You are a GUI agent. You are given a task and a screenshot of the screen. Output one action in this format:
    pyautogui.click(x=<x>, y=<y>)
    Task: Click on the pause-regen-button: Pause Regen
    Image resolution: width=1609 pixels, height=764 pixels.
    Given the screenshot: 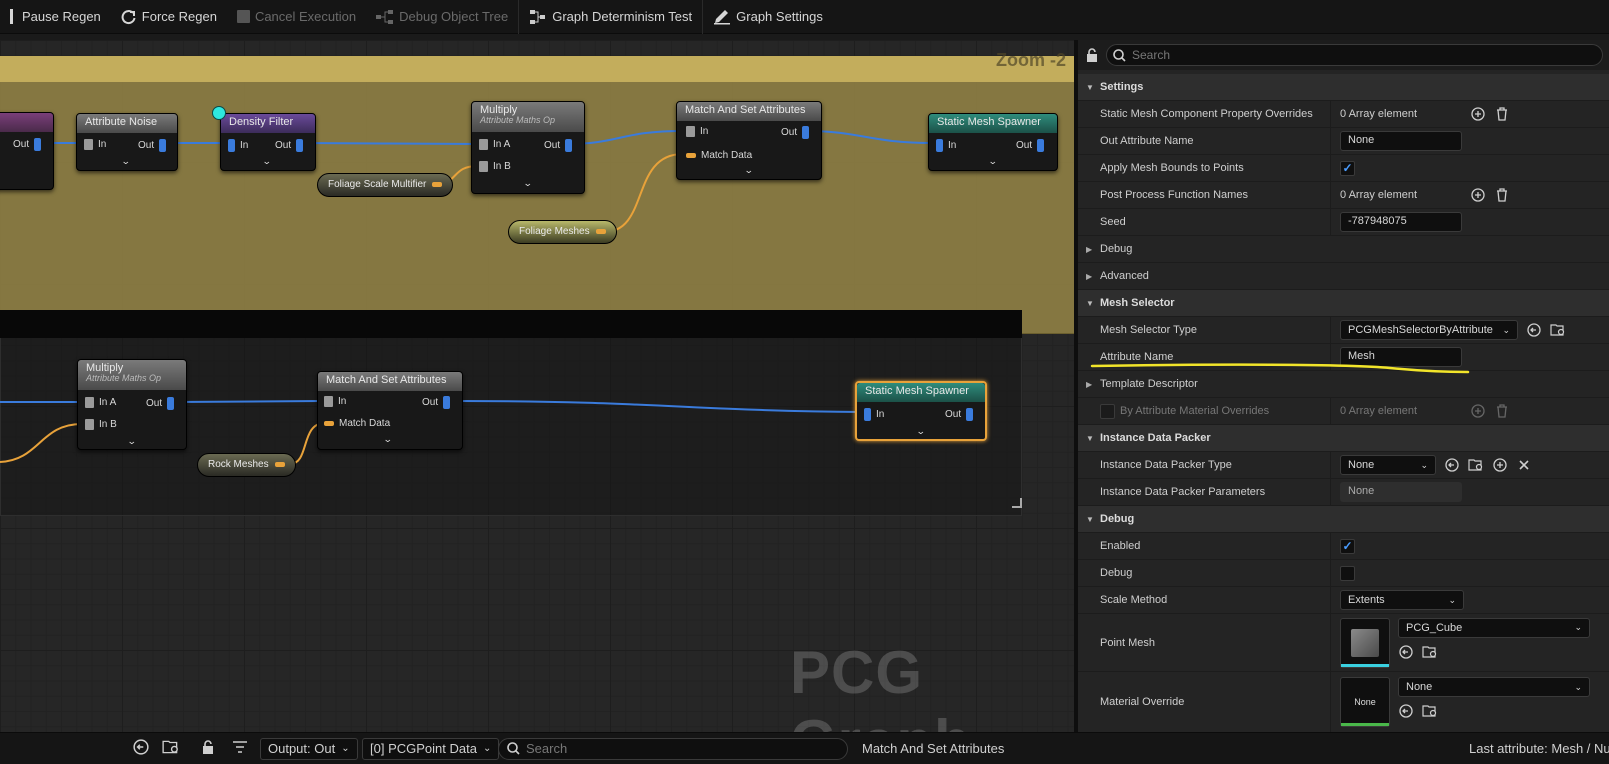 What is the action you would take?
    pyautogui.click(x=55, y=17)
    